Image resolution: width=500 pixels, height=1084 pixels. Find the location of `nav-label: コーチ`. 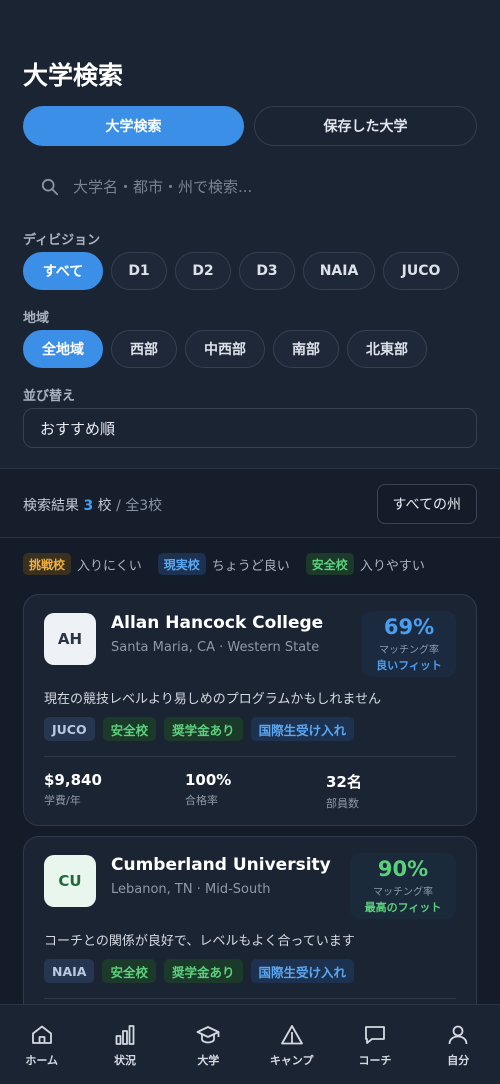

nav-label: コーチ is located at coordinates (375, 1060).